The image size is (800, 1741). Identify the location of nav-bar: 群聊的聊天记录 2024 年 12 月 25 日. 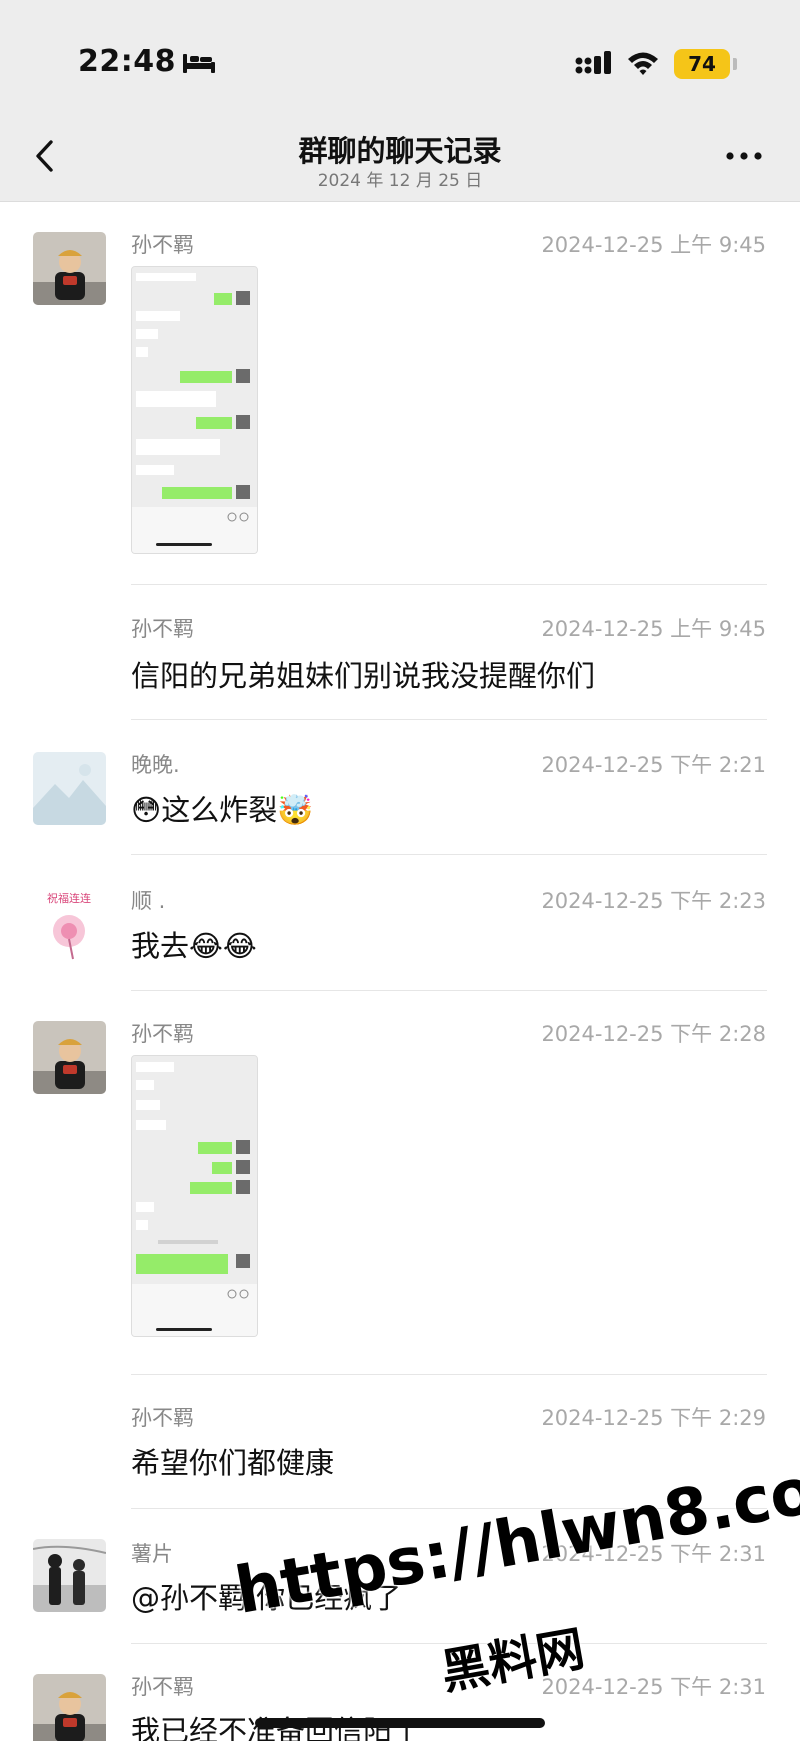
(400, 160).